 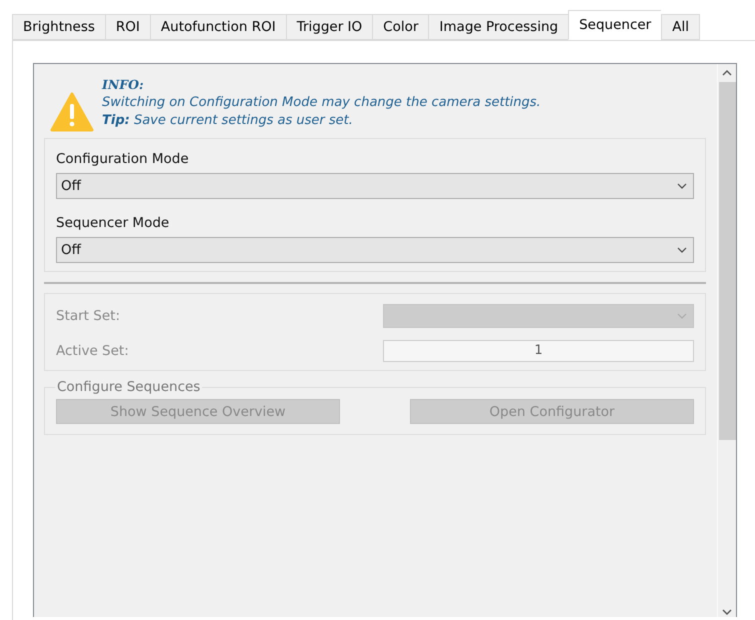 I want to click on info-message: Switching on Configuration Mode may change the camera settings., so click(x=321, y=103).